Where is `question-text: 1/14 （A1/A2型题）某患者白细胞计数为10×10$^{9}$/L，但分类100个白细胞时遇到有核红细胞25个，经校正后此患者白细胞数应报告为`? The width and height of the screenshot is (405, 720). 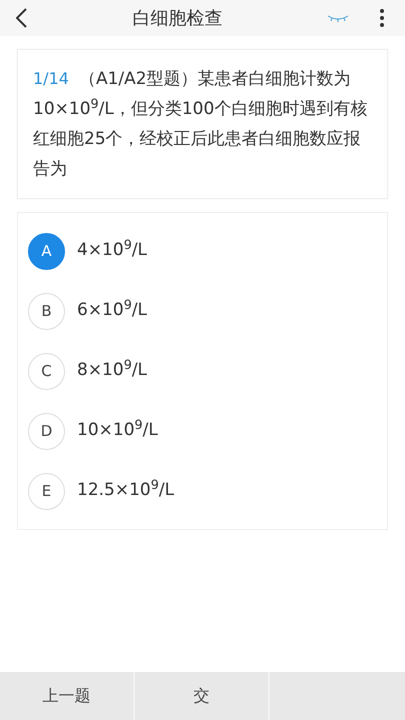
question-text: 1/14 （A1/A2型题）某患者白细胞计数为10×10$^{9}$/L，但分类100个白细胞时遇到有核红细胞25个，经校正后此患者白细胞数应报告为 is located at coordinates (200, 124).